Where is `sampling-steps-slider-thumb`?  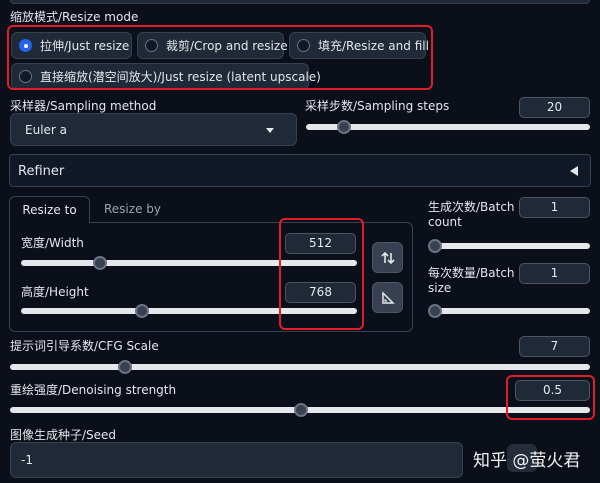
sampling-steps-slider-thumb is located at coordinates (344, 127).